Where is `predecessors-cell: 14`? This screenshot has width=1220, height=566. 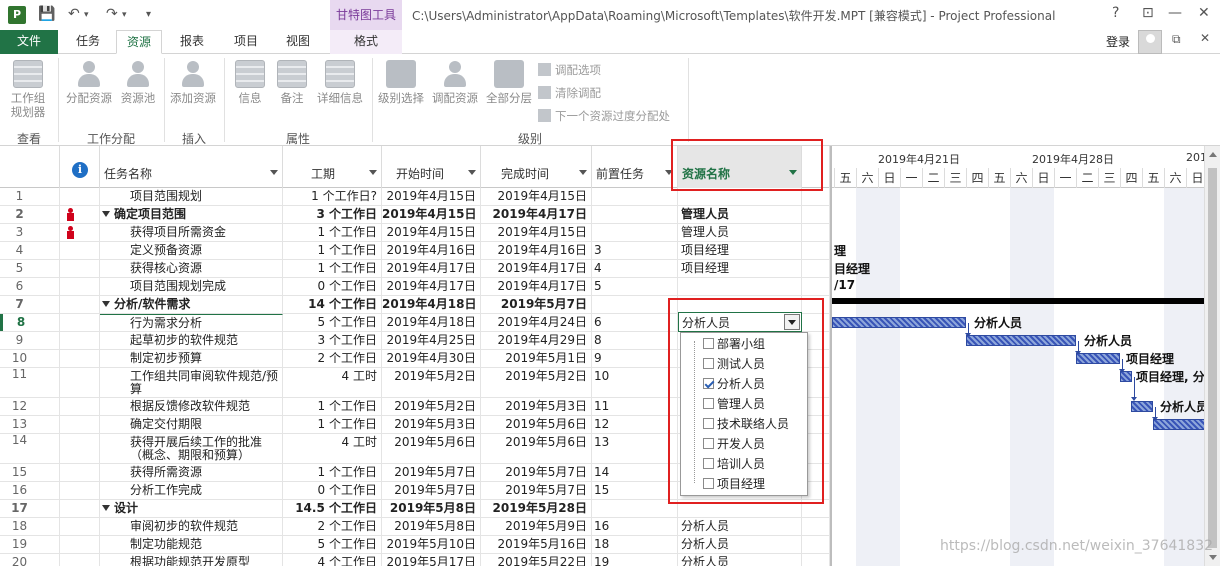
predecessors-cell: 14 is located at coordinates (635, 472).